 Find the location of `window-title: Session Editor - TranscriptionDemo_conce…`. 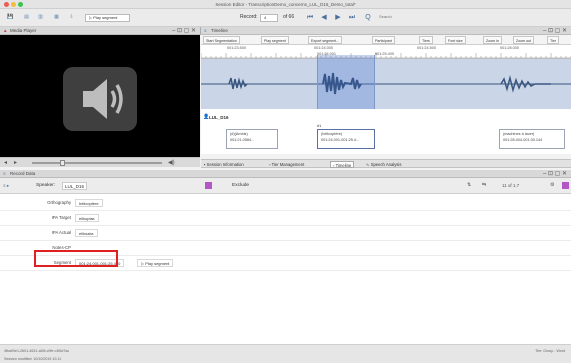

window-title: Session Editor - TranscriptionDemo_conce… is located at coordinates (285, 4).